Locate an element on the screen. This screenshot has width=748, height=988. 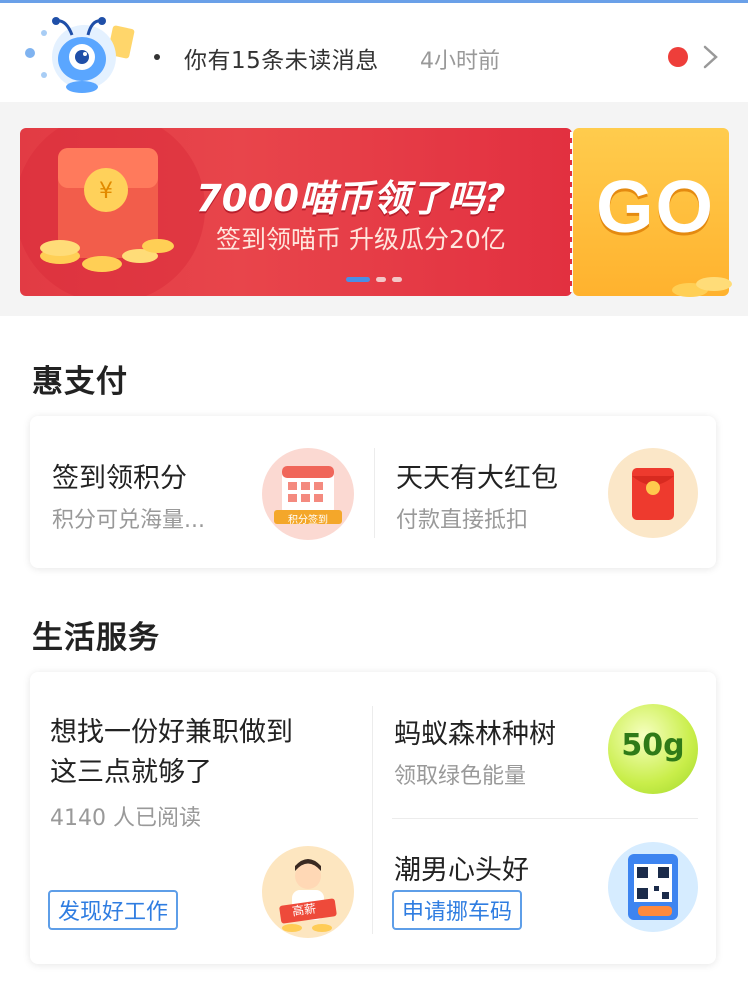
item-title: 蚂蚁森林种树 is located at coordinates (475, 734).